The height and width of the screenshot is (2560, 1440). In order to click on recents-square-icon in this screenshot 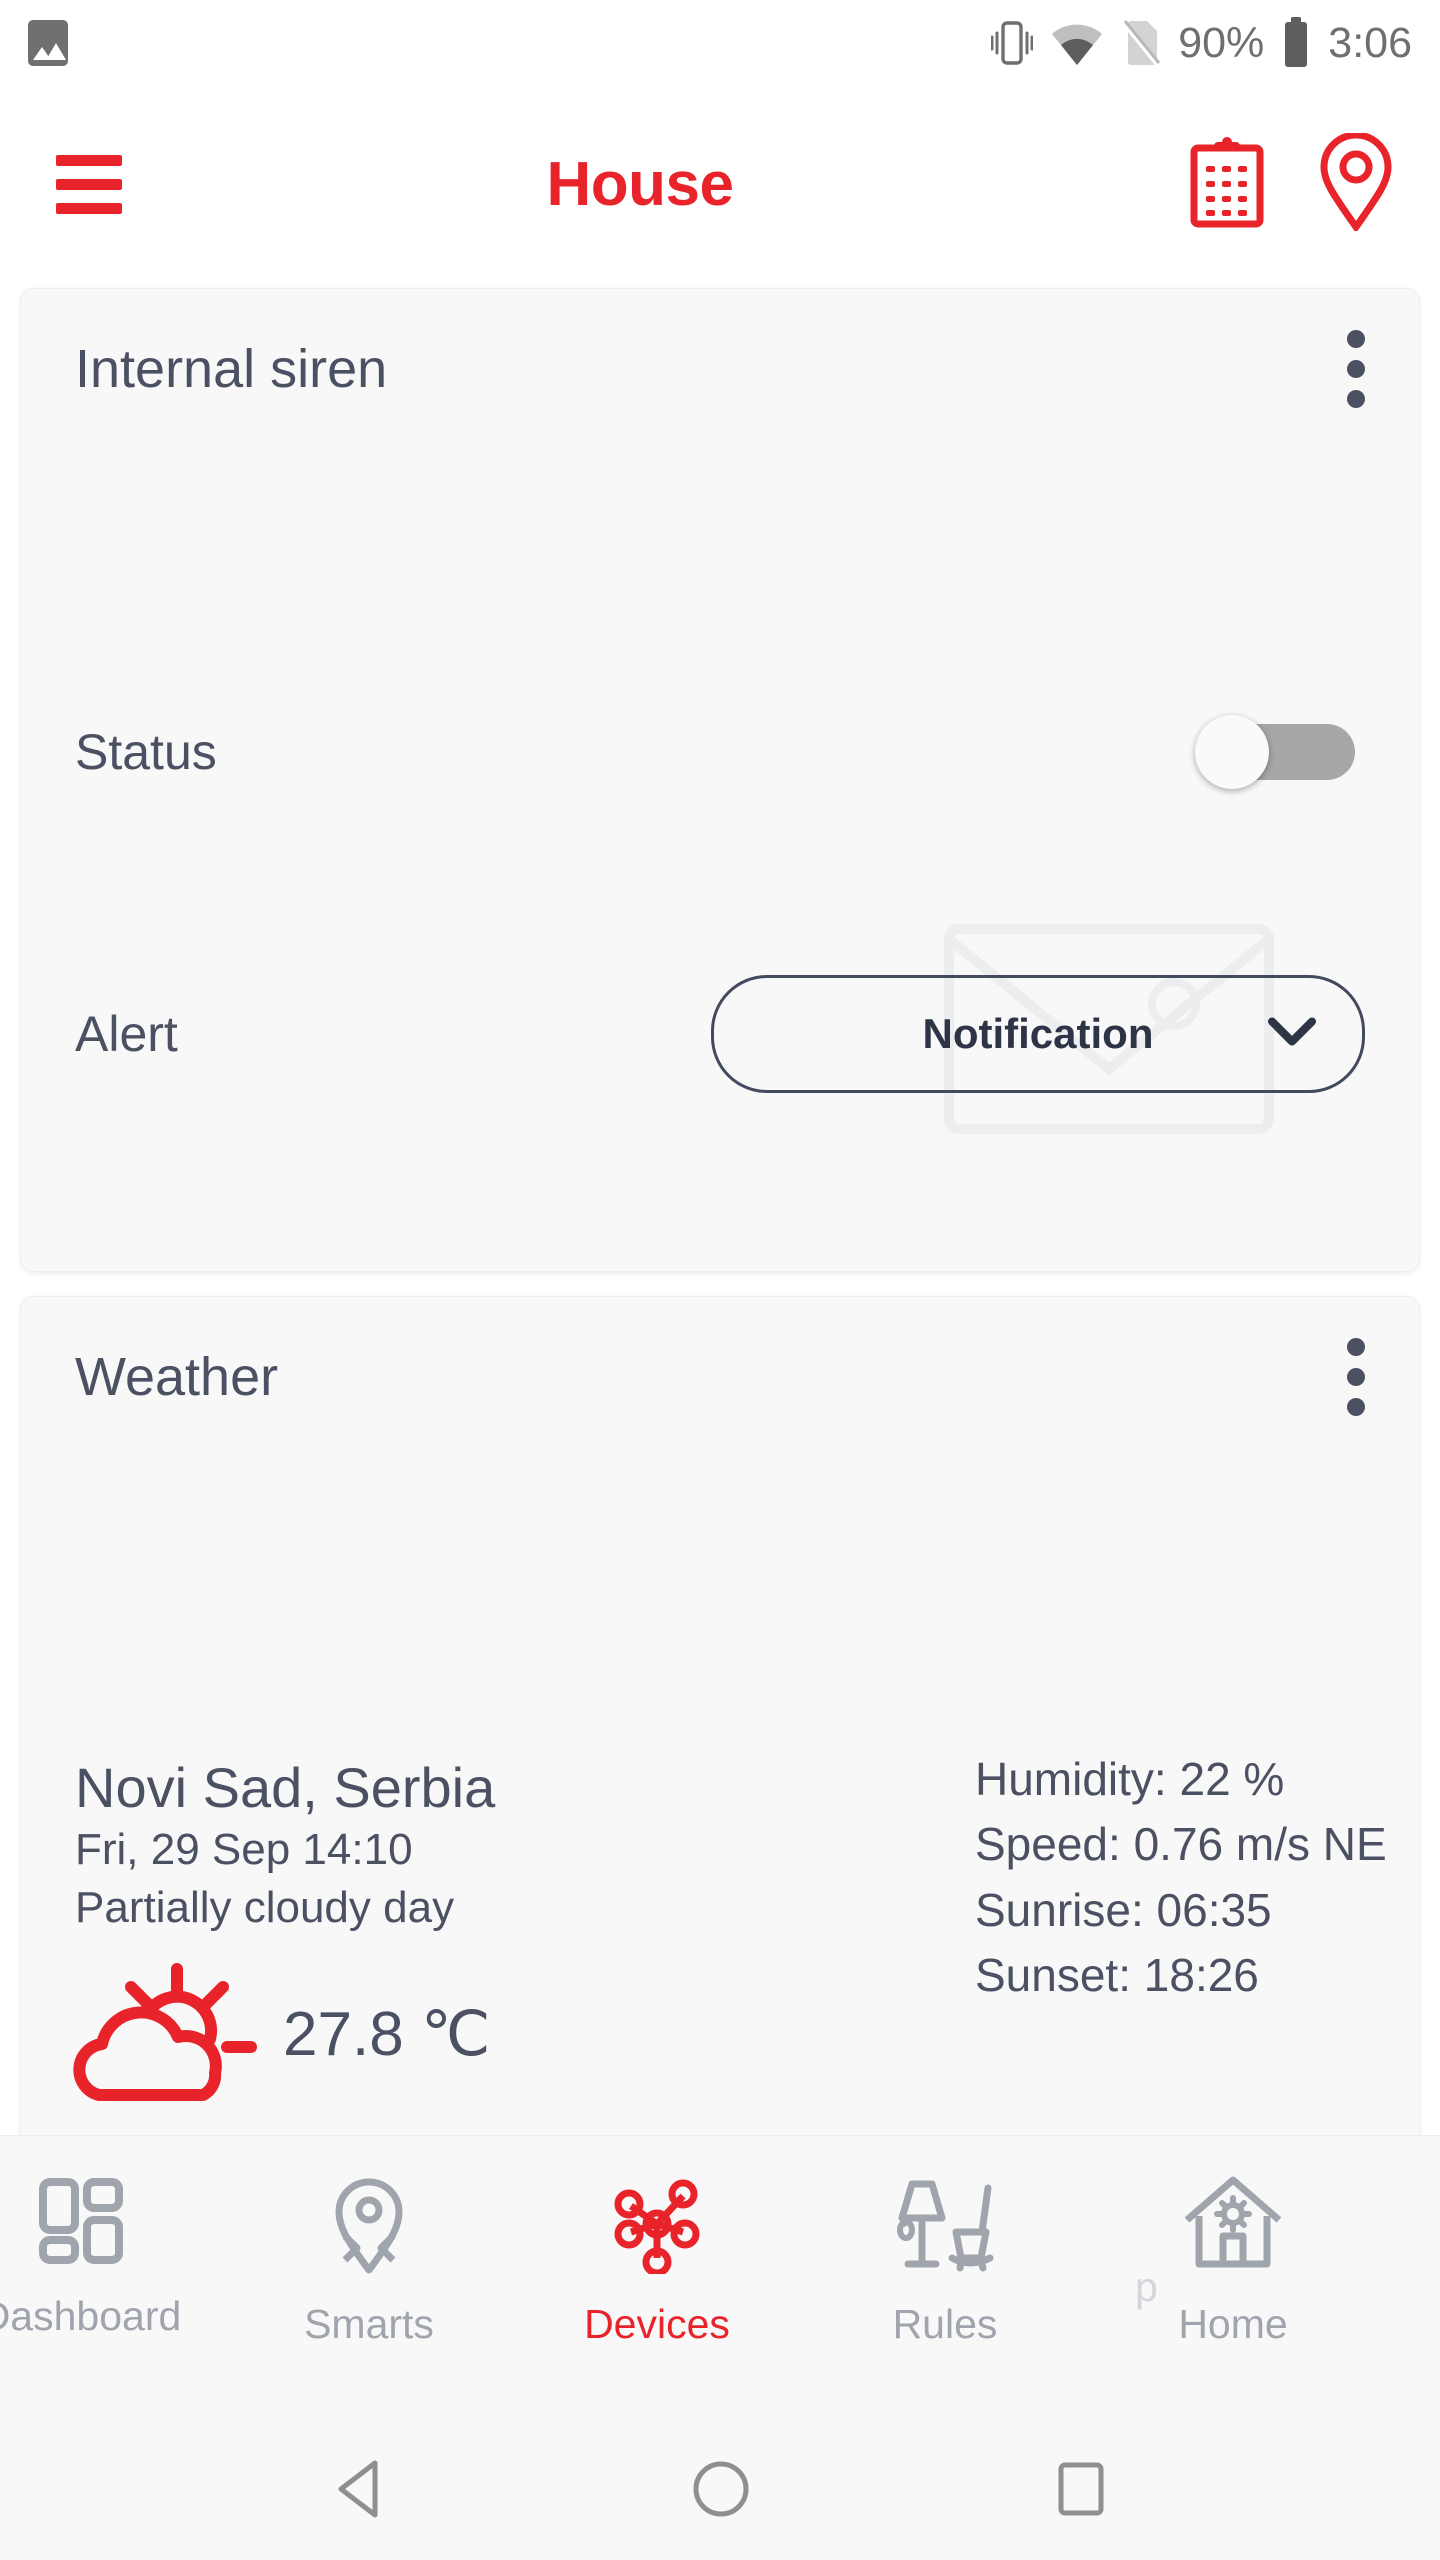, I will do `click(1081, 2491)`.